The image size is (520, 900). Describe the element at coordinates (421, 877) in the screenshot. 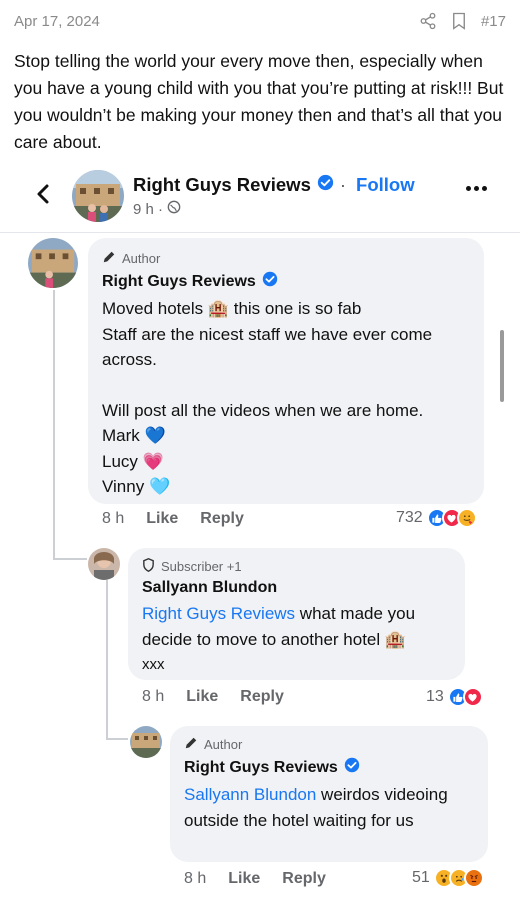

I see `reaction-count: 51` at that location.